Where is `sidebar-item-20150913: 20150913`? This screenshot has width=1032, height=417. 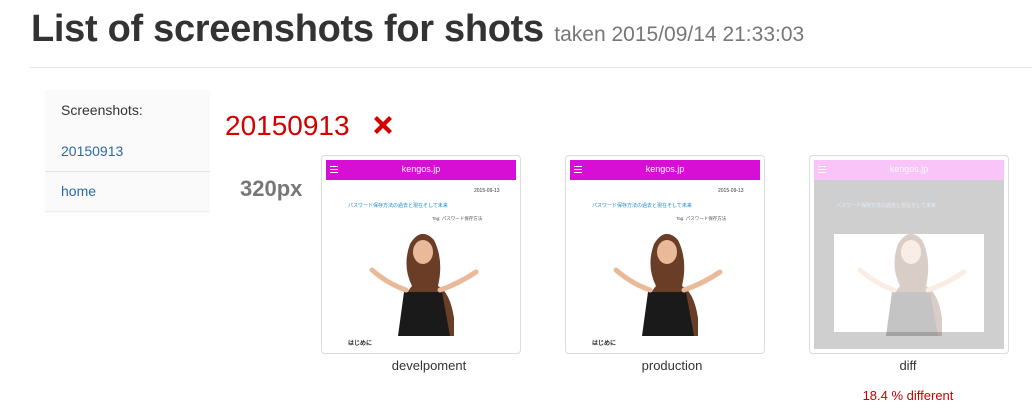
sidebar-item-20150913: 20150913 is located at coordinates (127, 152).